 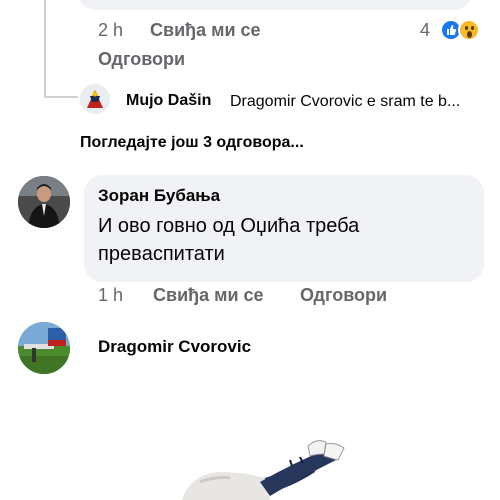 I want to click on comment-text: И ово говно од Оџића треба превaспитати, so click(x=229, y=240).